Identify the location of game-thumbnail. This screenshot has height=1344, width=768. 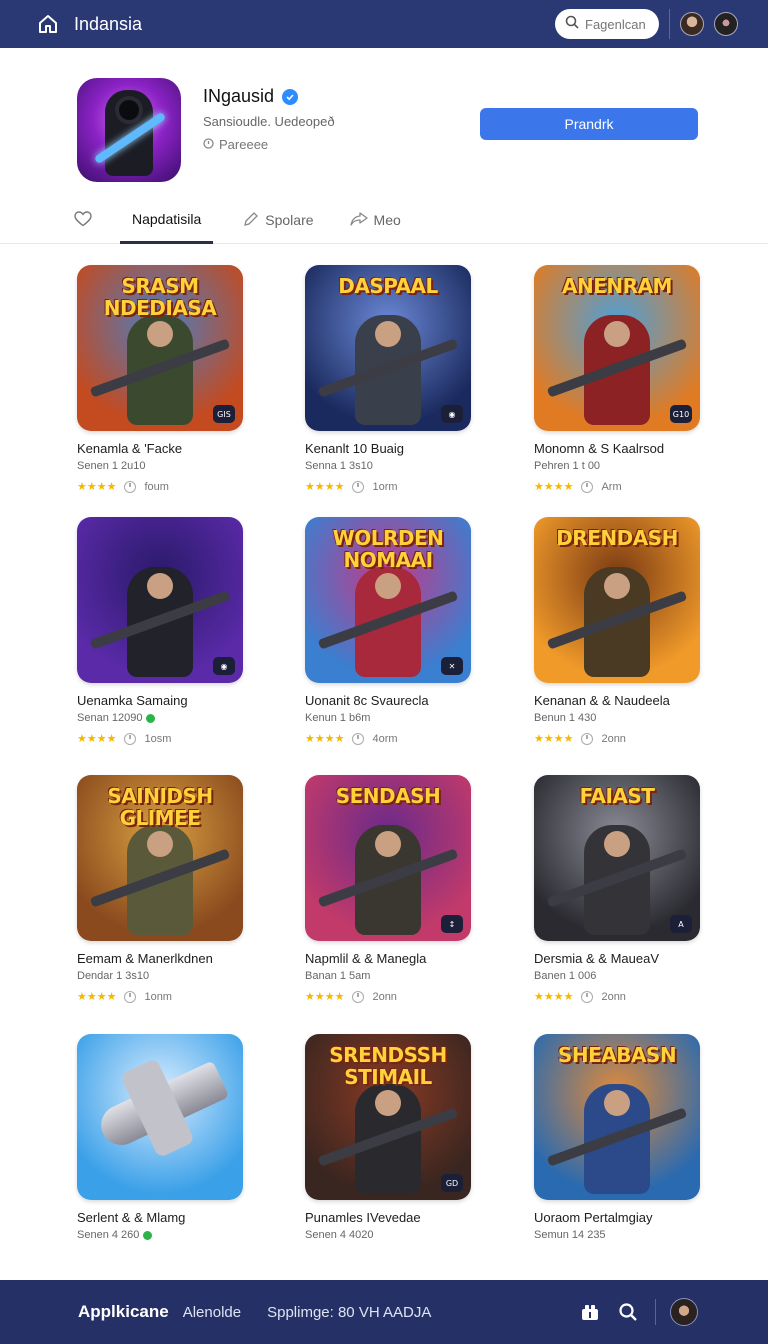
(160, 1117).